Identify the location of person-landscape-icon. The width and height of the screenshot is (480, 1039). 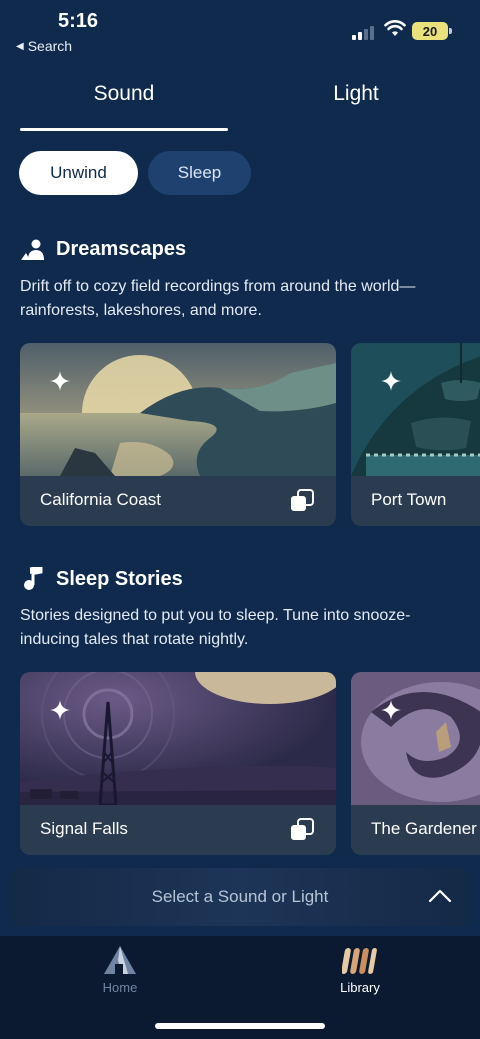
(32, 249).